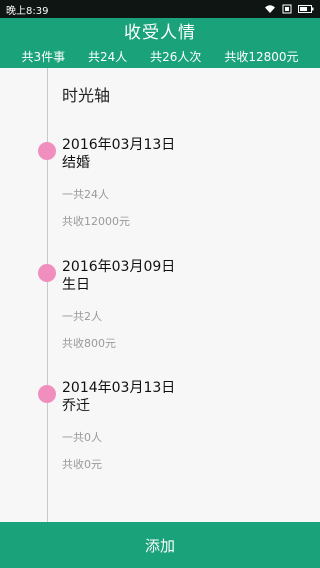 Image resolution: width=320 pixels, height=568 pixels. What do you see at coordinates (176, 56) in the screenshot?
I see `stat-person-times: 共26人次` at bounding box center [176, 56].